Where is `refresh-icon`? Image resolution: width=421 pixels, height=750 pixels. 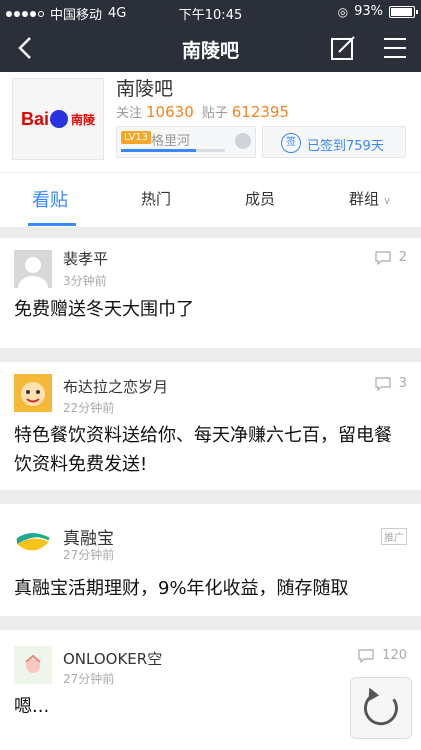
refresh-icon is located at coordinates (381, 706).